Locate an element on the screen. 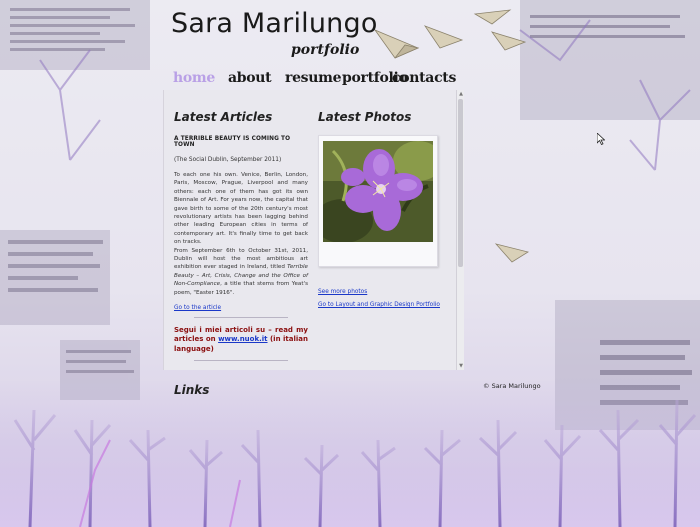  article-source: (The Social Dublin, September 2011) is located at coordinates (228, 160).